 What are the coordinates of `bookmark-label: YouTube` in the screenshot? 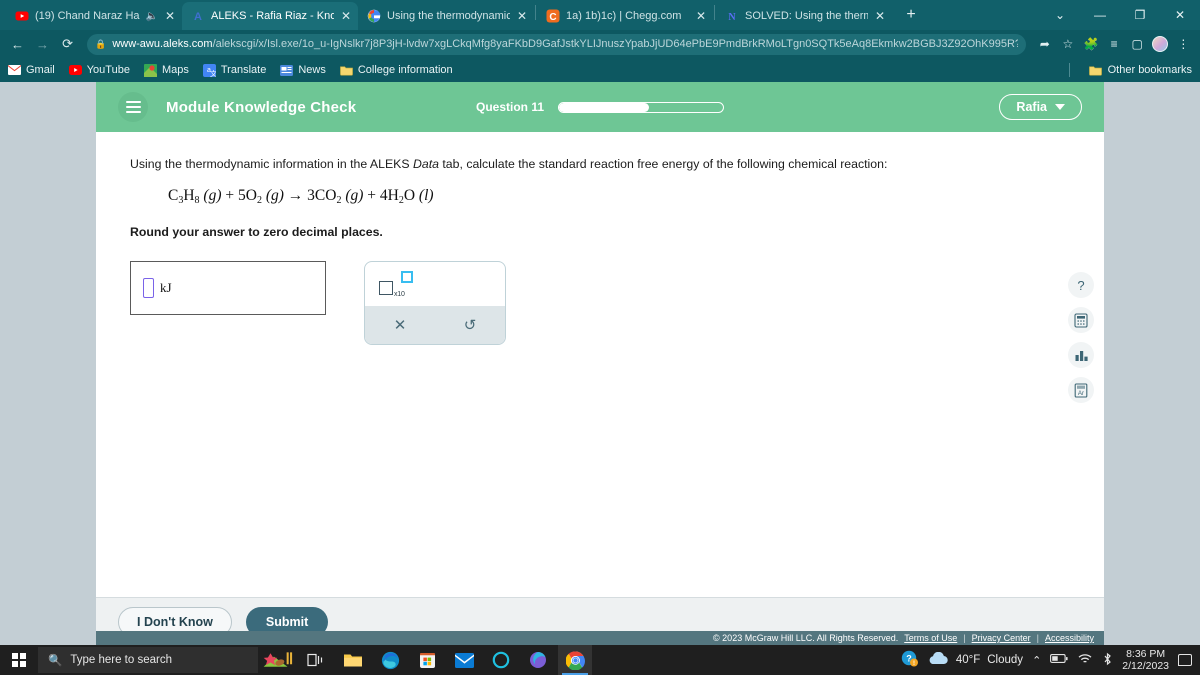 It's located at (108, 70).